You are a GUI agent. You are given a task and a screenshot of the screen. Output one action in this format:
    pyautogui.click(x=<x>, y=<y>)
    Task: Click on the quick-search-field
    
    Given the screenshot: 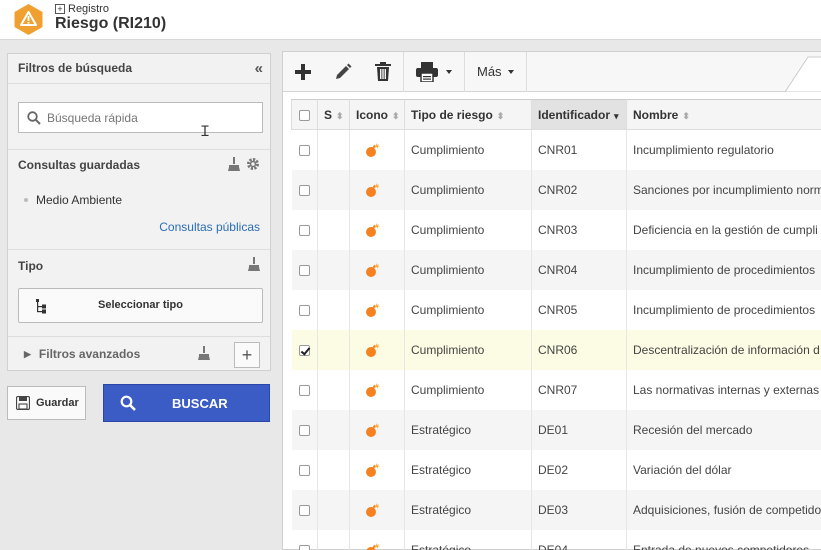 What is the action you would take?
    pyautogui.click(x=140, y=117)
    